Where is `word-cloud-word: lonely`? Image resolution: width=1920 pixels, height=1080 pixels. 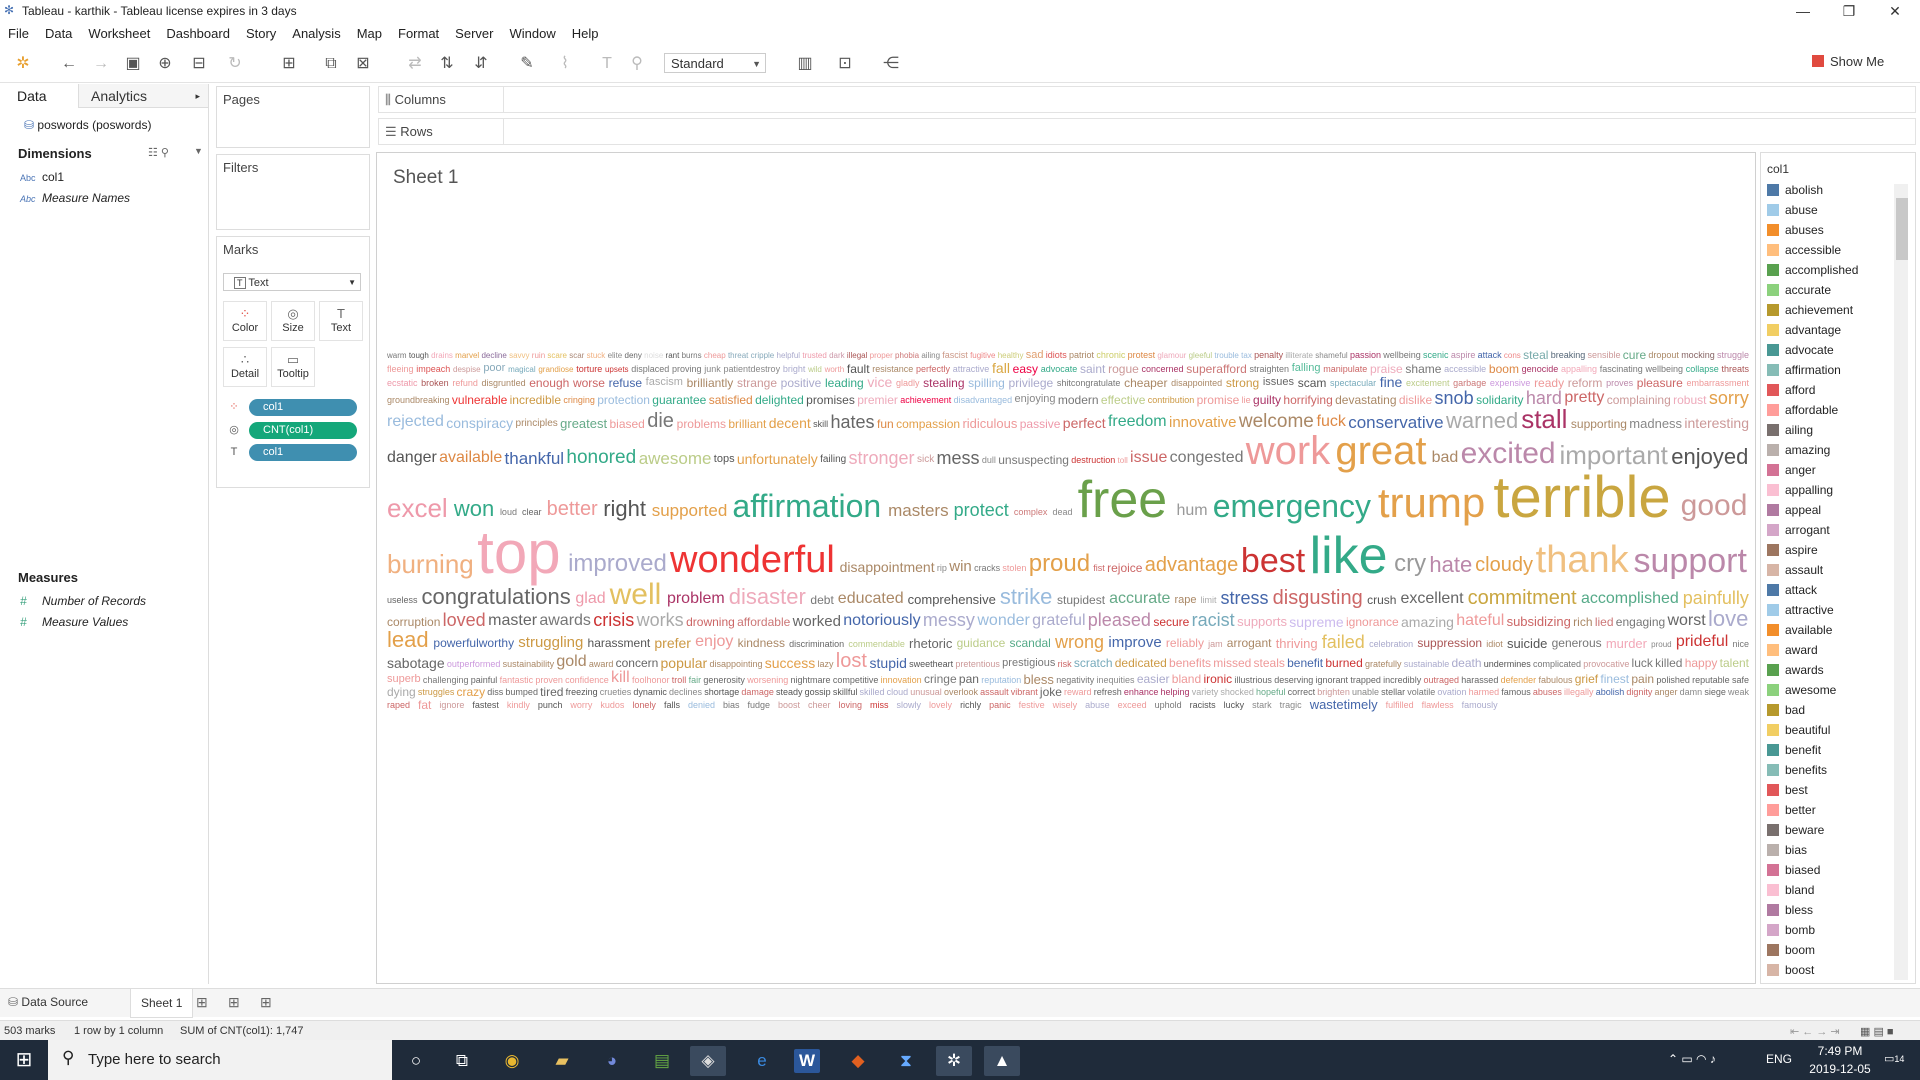 word-cloud-word: lonely is located at coordinates (644, 705).